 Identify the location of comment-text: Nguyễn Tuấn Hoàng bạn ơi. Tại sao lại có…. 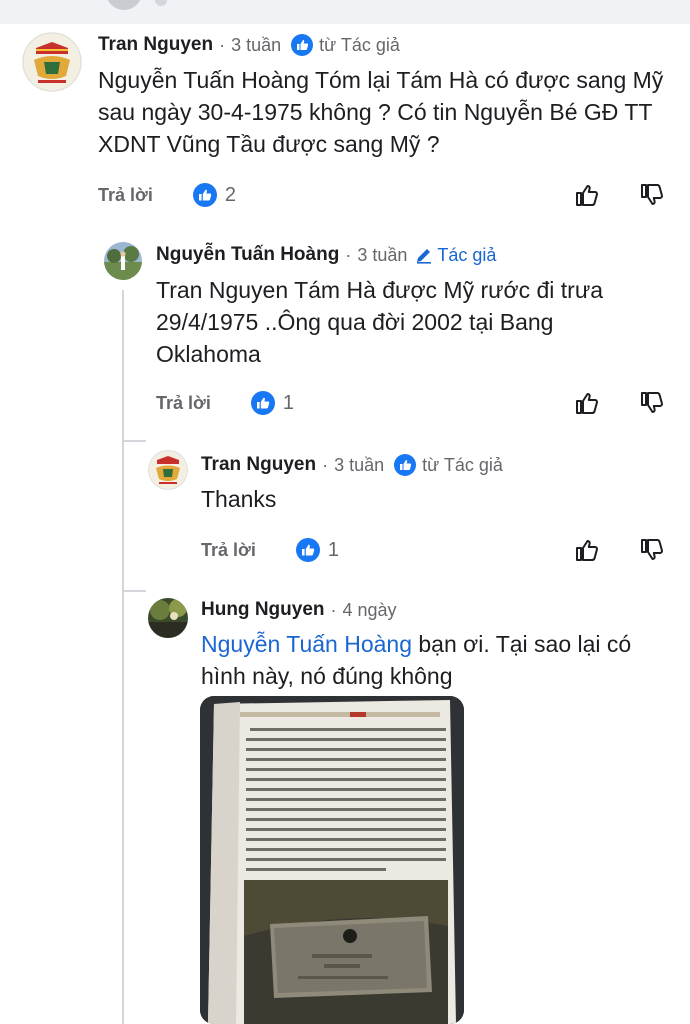
(436, 660).